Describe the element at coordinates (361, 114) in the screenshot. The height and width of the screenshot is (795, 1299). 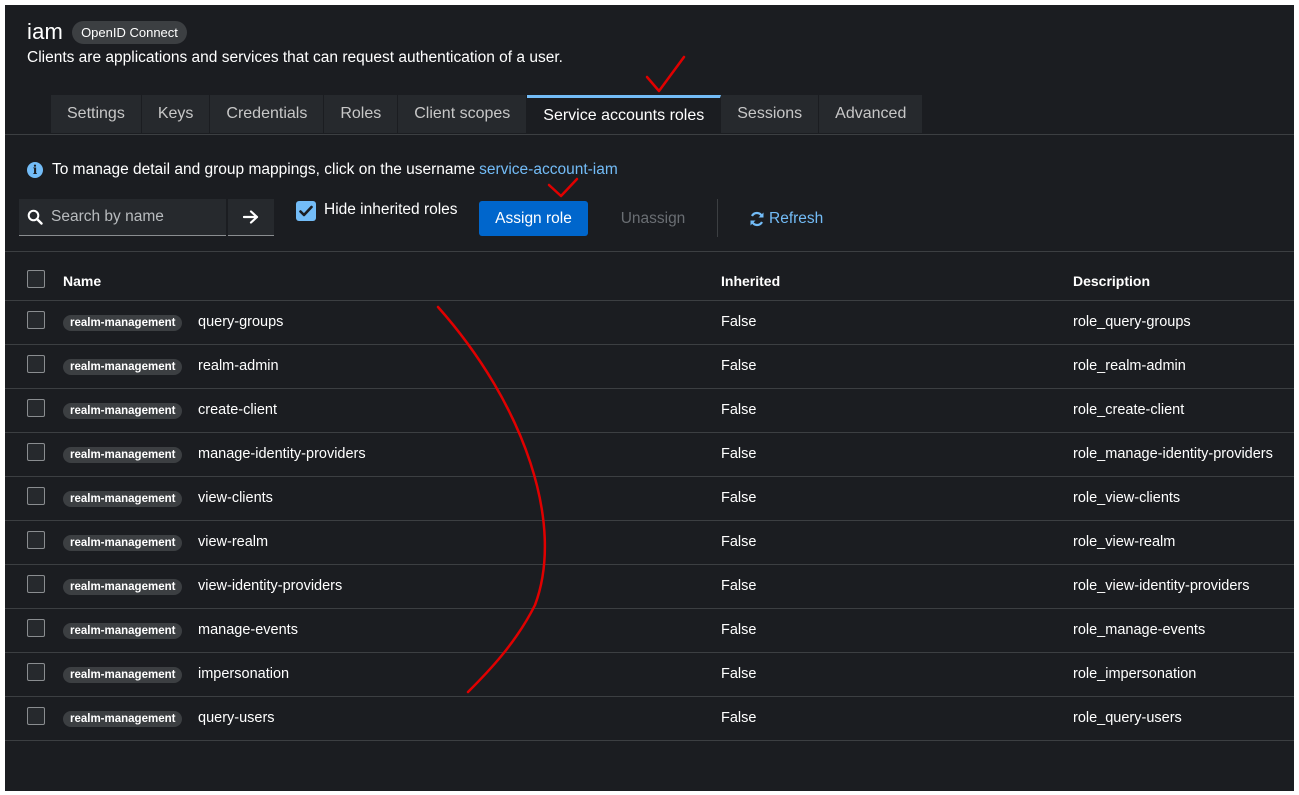
I see `tab-roles: Roles` at that location.